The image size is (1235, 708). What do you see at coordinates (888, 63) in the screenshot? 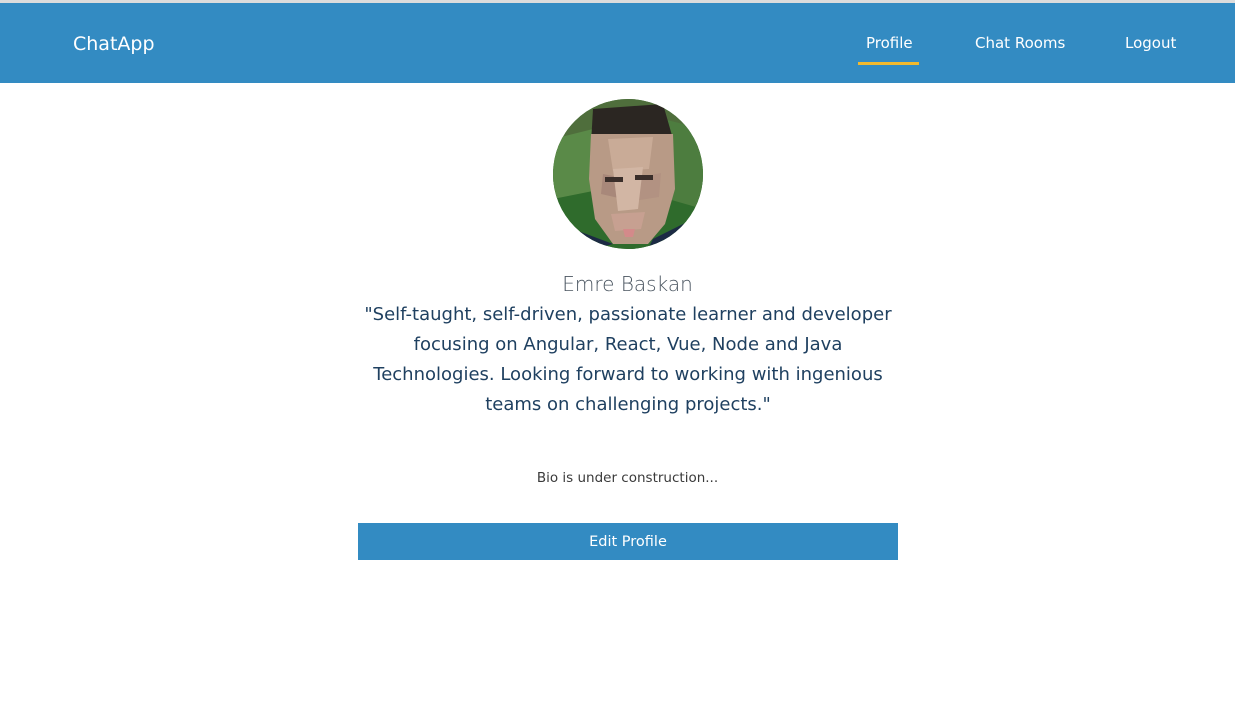
I see `active-nav-indicator` at bounding box center [888, 63].